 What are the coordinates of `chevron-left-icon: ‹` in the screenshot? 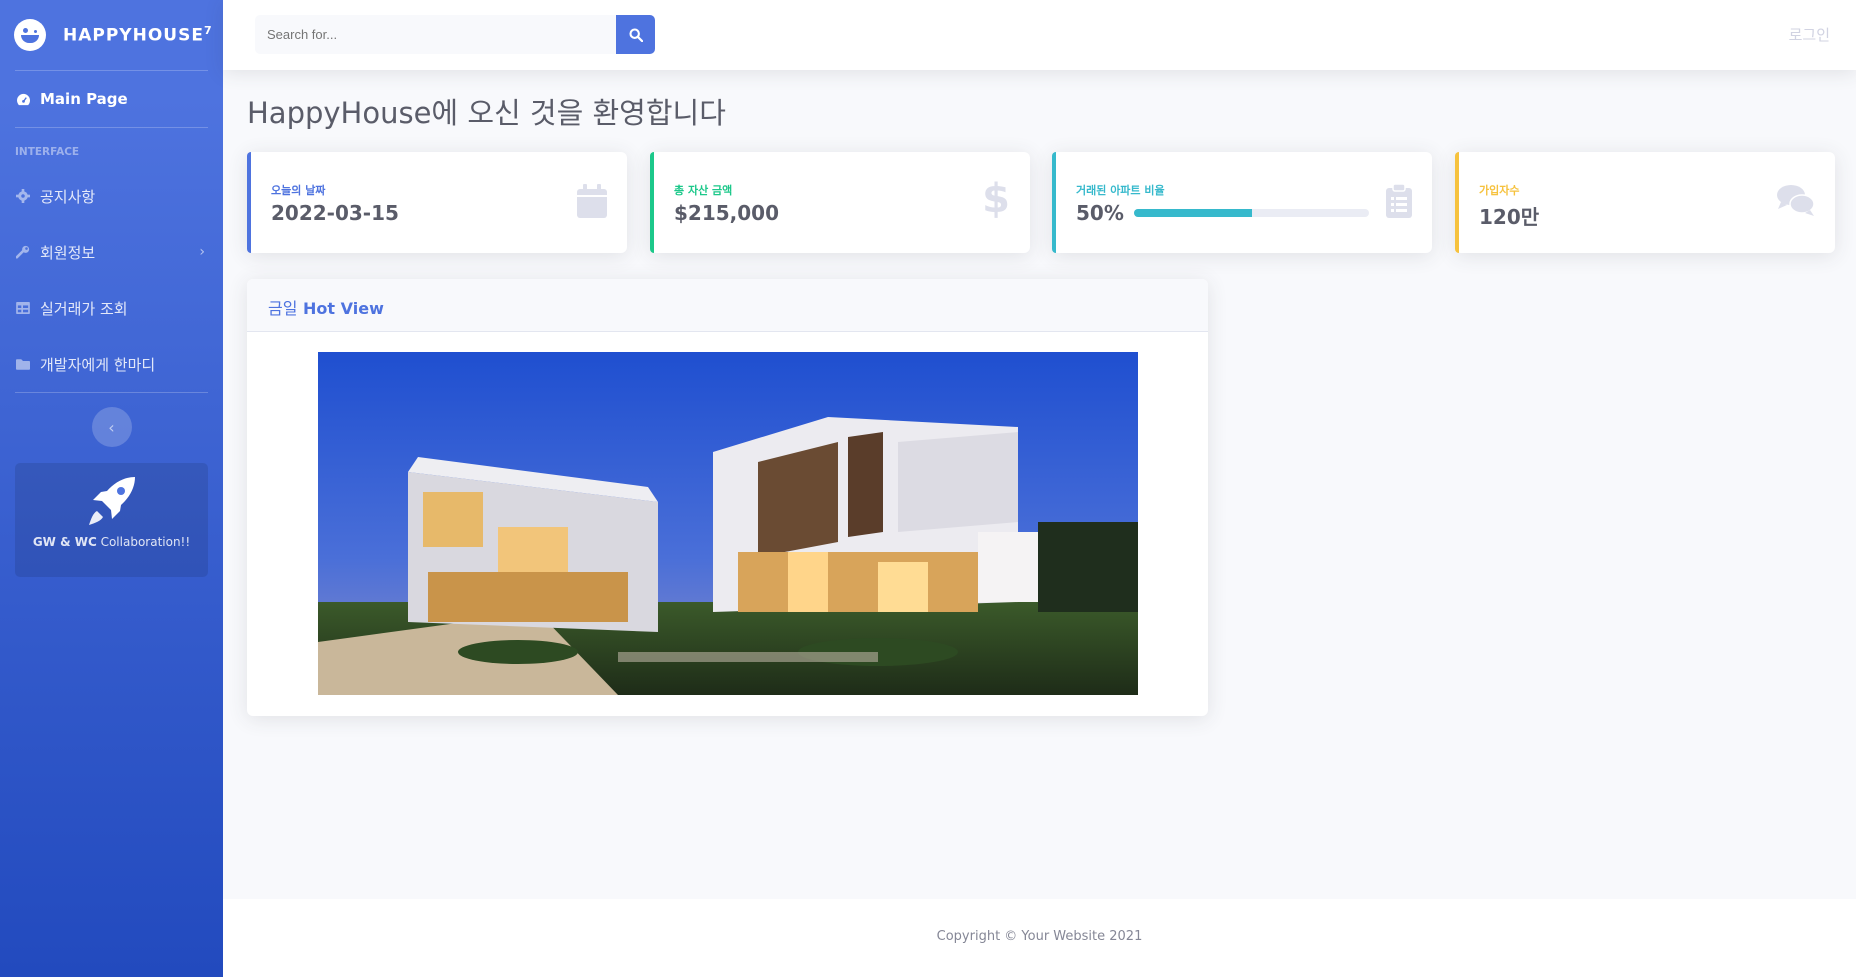 It's located at (111, 427).